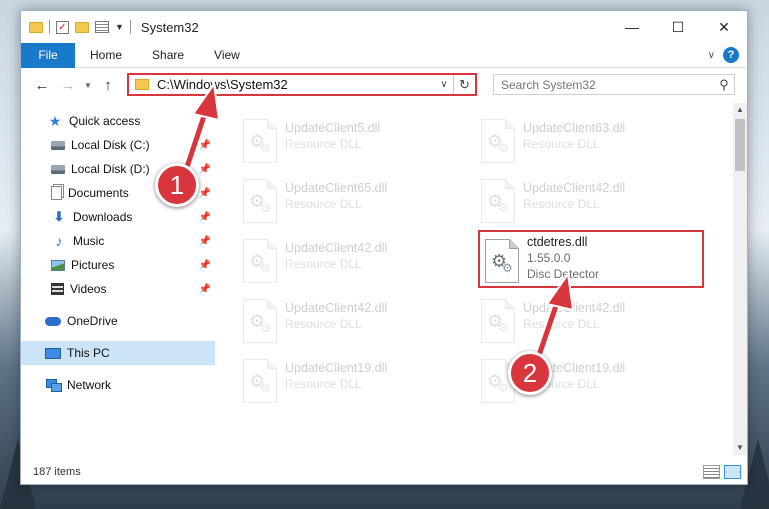 This screenshot has width=769, height=509. Describe the element at coordinates (732, 472) in the screenshot. I see `large-icons-view-icon` at that location.